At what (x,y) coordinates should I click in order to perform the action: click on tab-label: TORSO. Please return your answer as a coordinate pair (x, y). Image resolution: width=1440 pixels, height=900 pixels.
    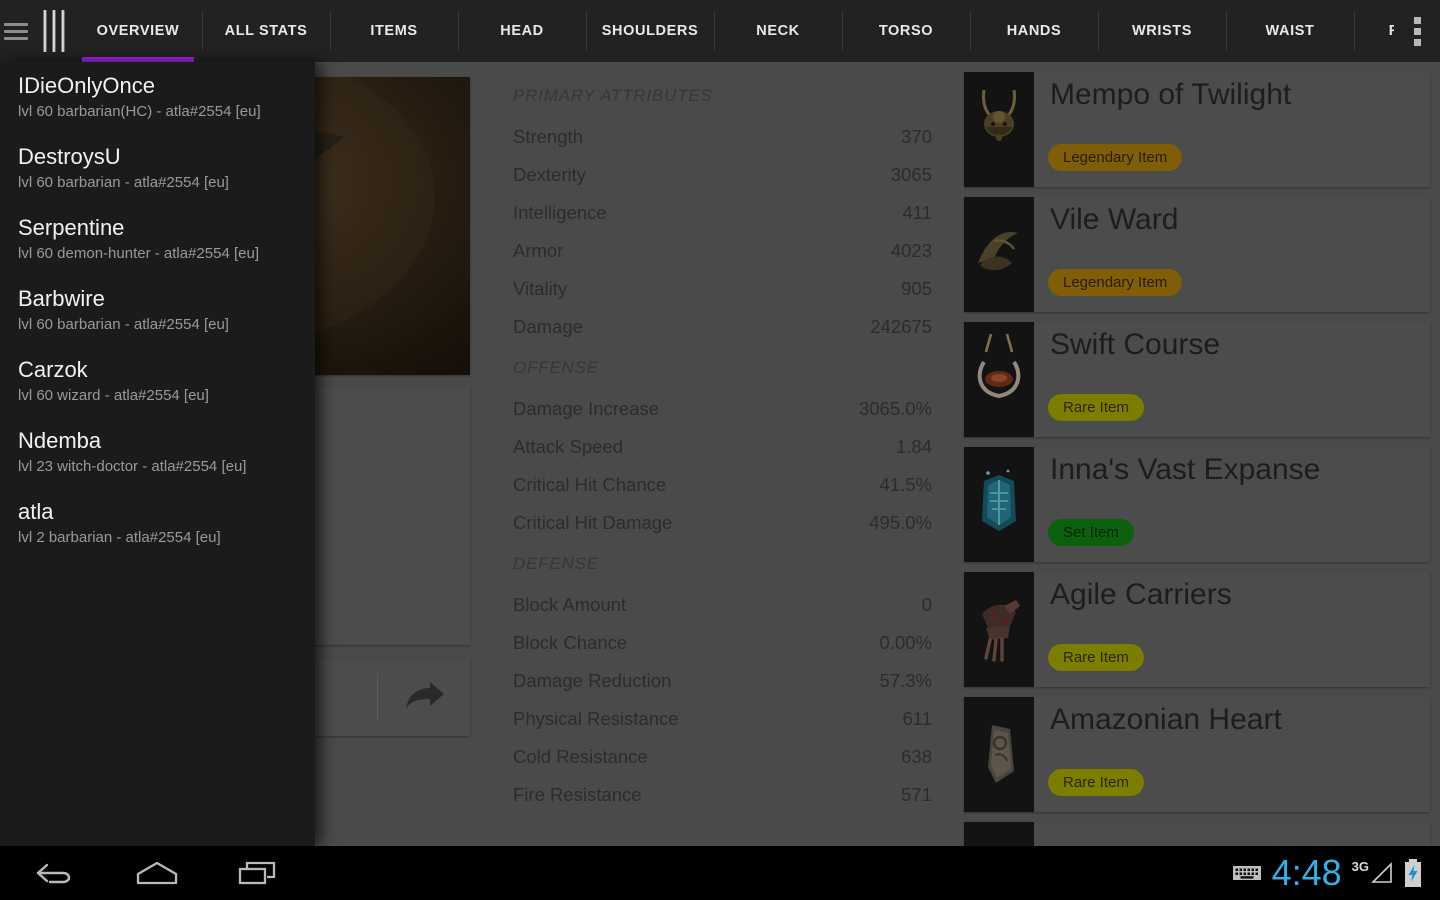
    Looking at the image, I should click on (906, 31).